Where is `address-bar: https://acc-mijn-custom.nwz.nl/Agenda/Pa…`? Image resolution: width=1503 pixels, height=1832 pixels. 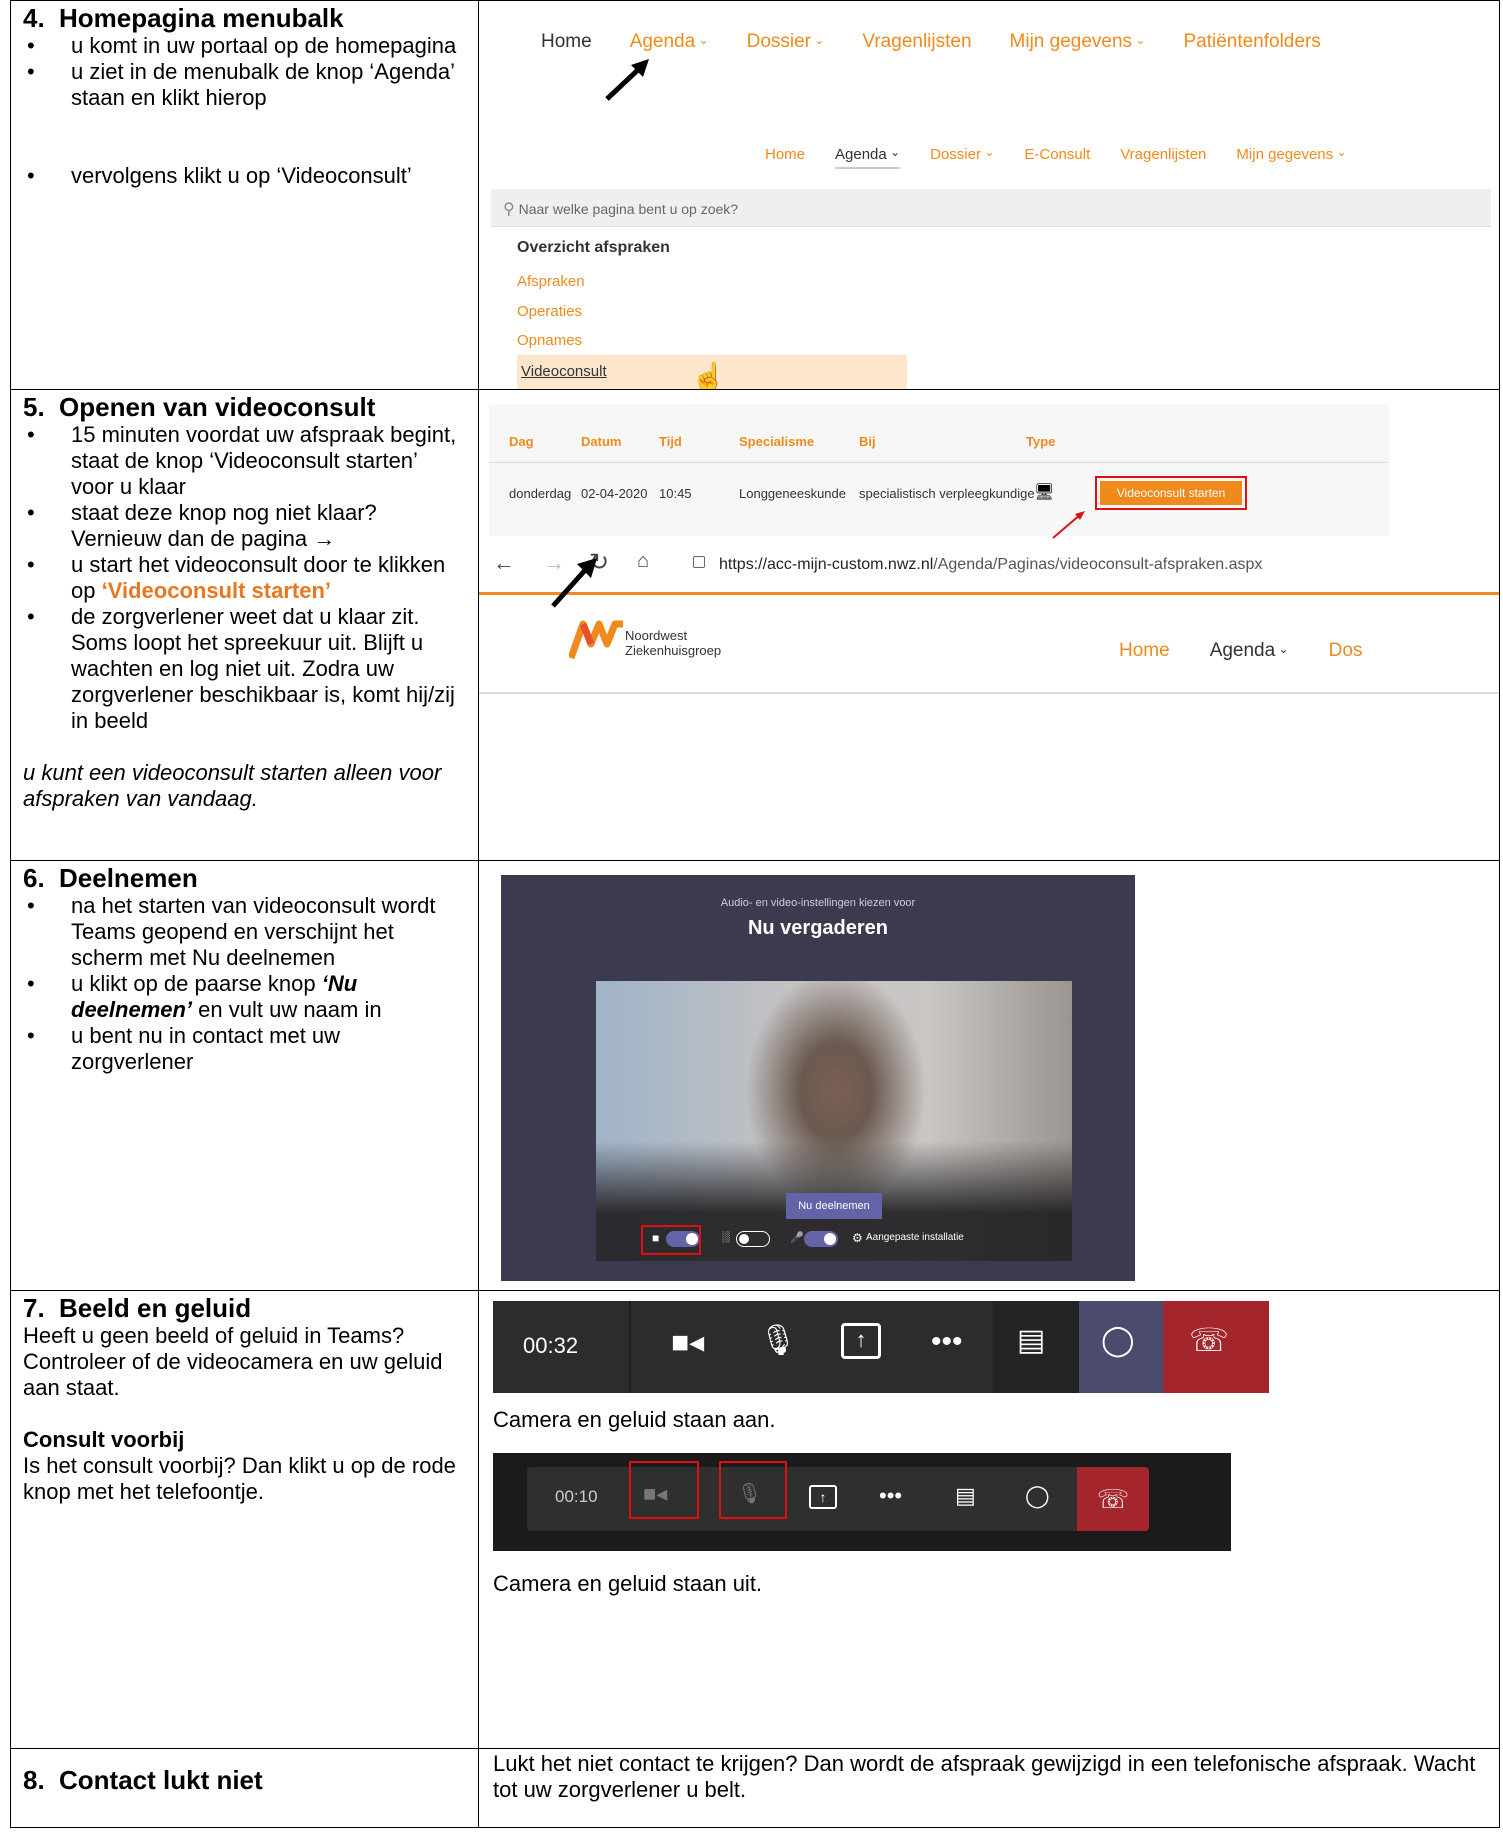
address-bar: https://acc-mijn-custom.nwz.nl/Agenda/Pa… is located at coordinates (990, 565).